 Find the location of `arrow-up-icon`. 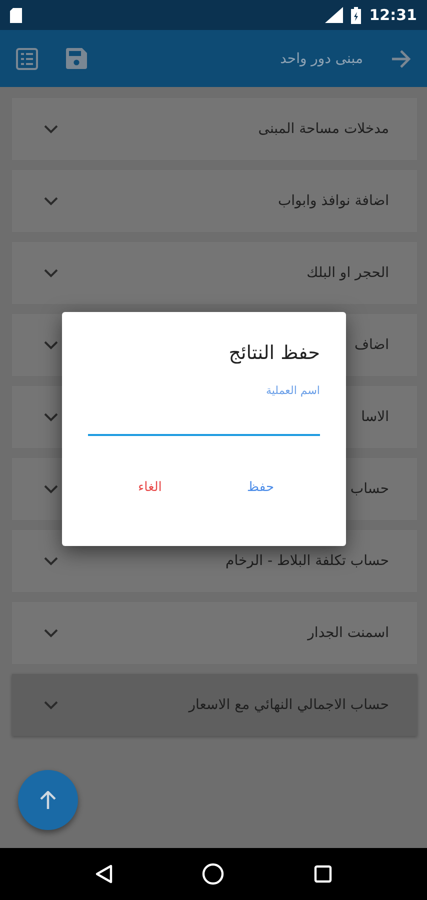

arrow-up-icon is located at coordinates (48, 800).